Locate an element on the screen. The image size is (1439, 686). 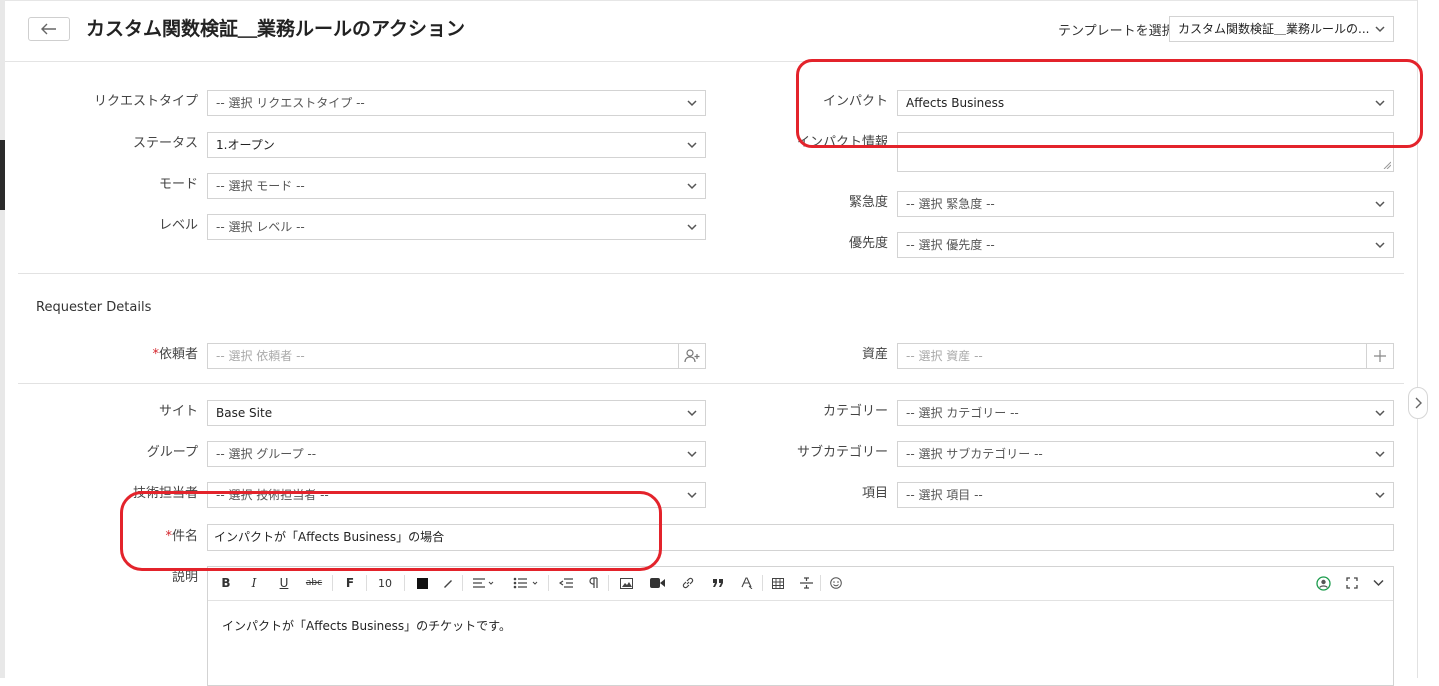
plus-icon is located at coordinates (1380, 356).